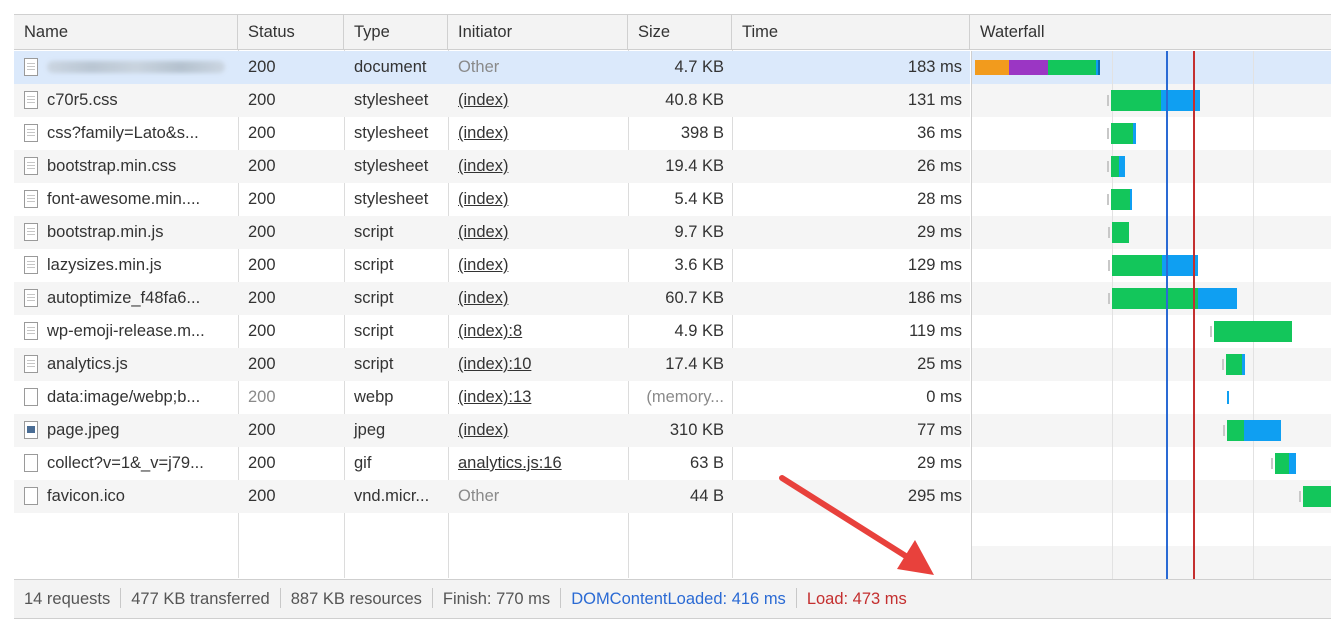  What do you see at coordinates (847, 519) in the screenshot?
I see `annotation-arrow-shaft` at bounding box center [847, 519].